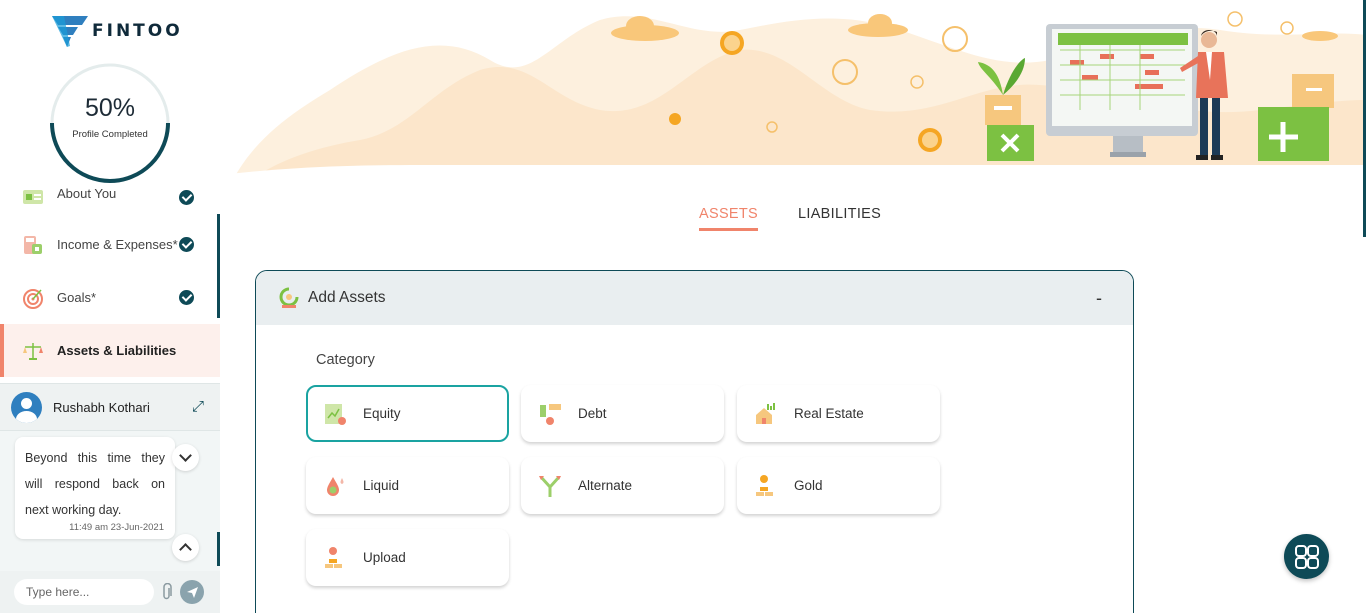 The image size is (1366, 613). What do you see at coordinates (347, 297) in the screenshot?
I see `add-assets-title: Add Assets` at bounding box center [347, 297].